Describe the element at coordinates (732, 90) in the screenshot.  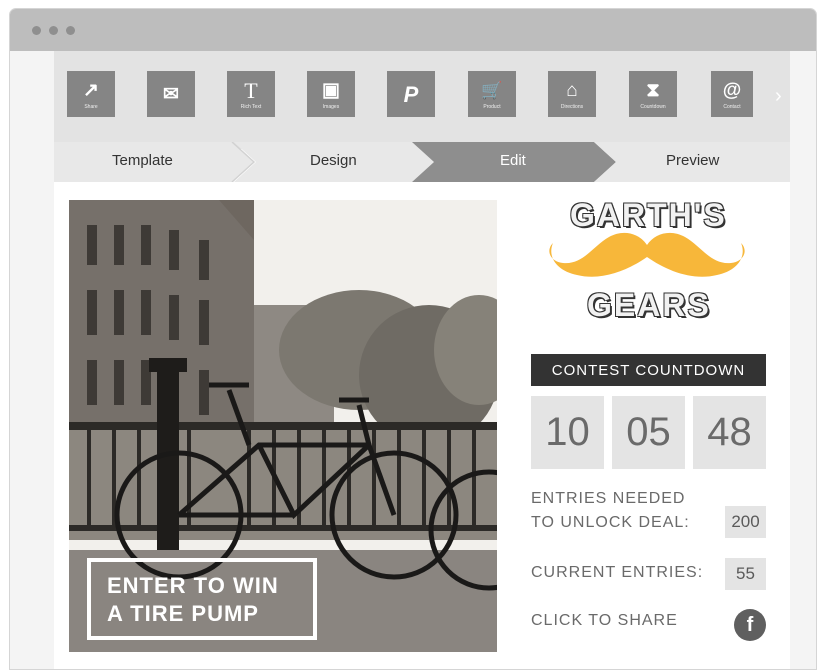
I see `contact-icon: @` at that location.